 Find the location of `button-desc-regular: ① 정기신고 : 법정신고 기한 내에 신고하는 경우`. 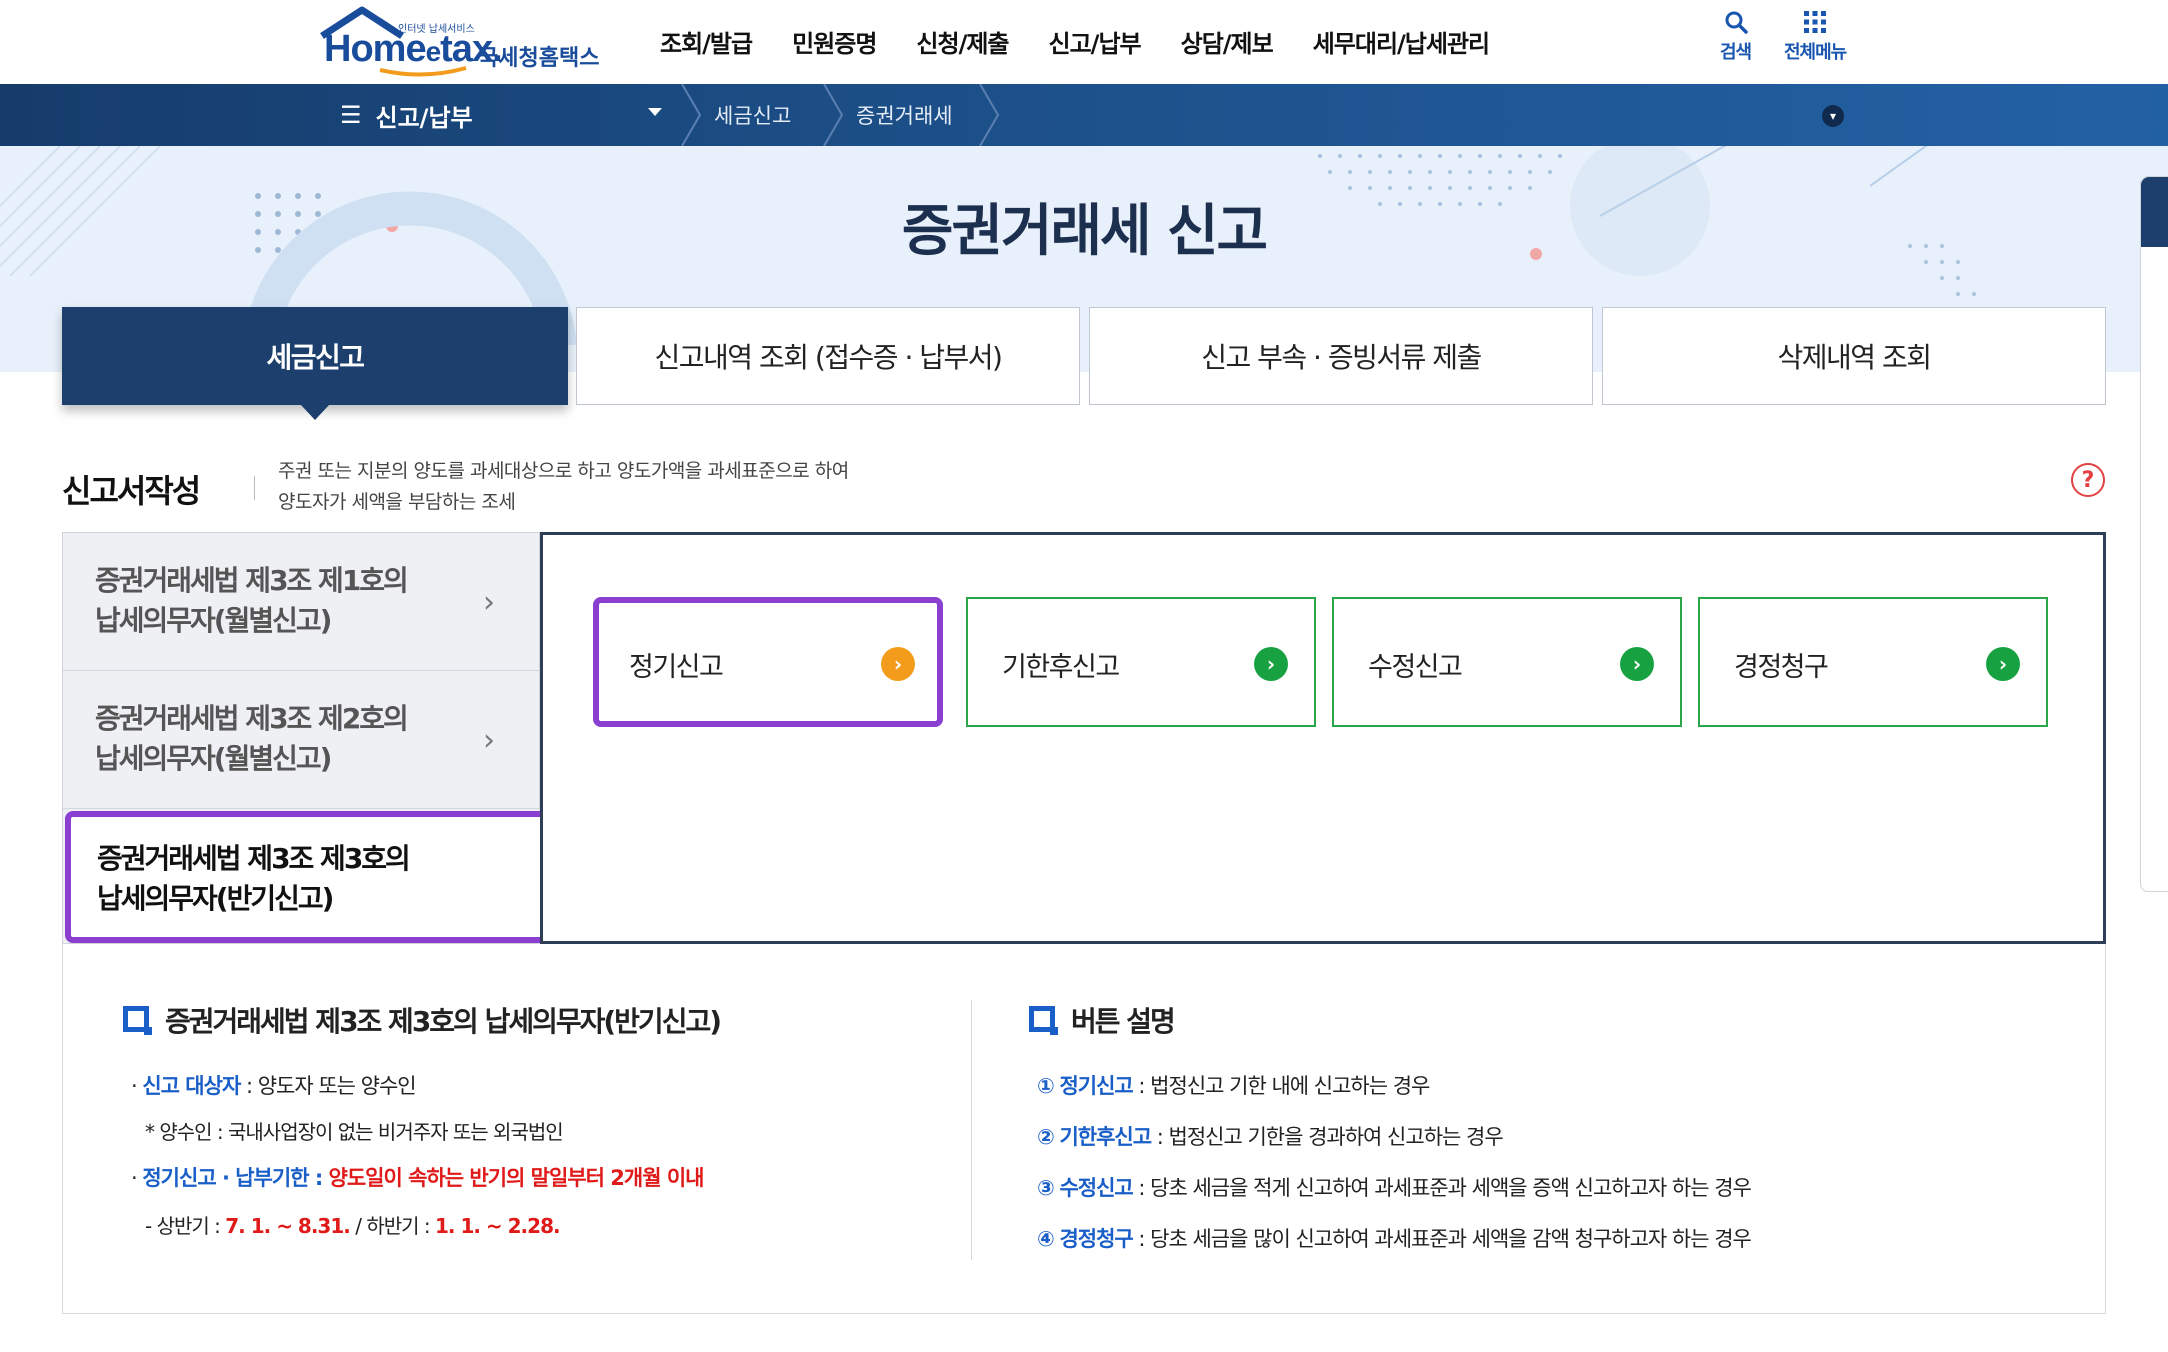

button-desc-regular: ① 정기신고 : 법정신고 기한 내에 신고하는 경우 is located at coordinates (1233, 1085).